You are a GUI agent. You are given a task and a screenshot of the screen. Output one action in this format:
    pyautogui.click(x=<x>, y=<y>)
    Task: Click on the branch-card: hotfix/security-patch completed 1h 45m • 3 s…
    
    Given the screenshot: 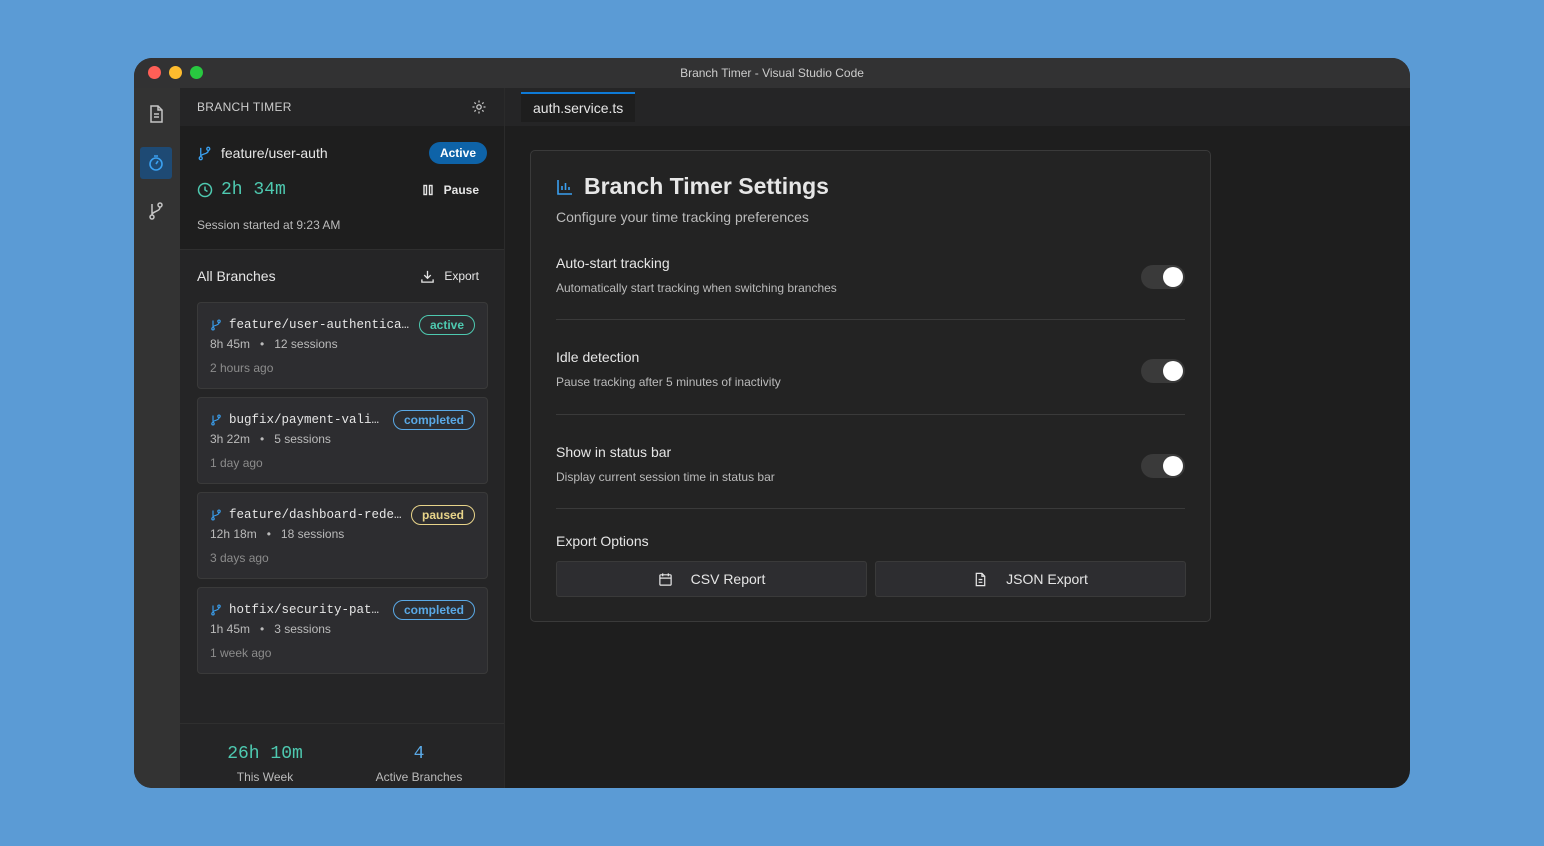 What is the action you would take?
    pyautogui.click(x=342, y=630)
    